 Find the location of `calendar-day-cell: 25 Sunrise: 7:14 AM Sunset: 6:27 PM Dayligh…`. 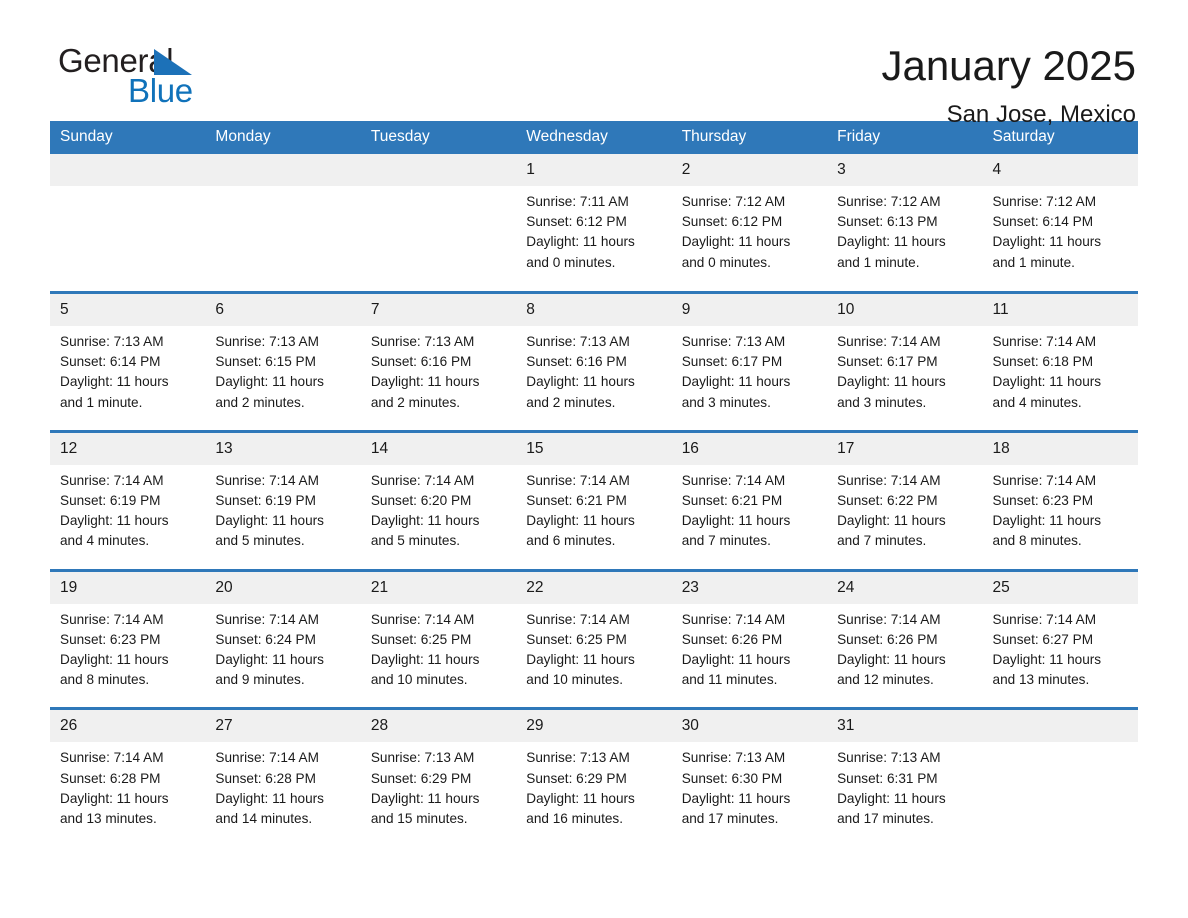

calendar-day-cell: 25 Sunrise: 7:14 AM Sunset: 6:27 PM Dayligh… is located at coordinates (1060, 635).